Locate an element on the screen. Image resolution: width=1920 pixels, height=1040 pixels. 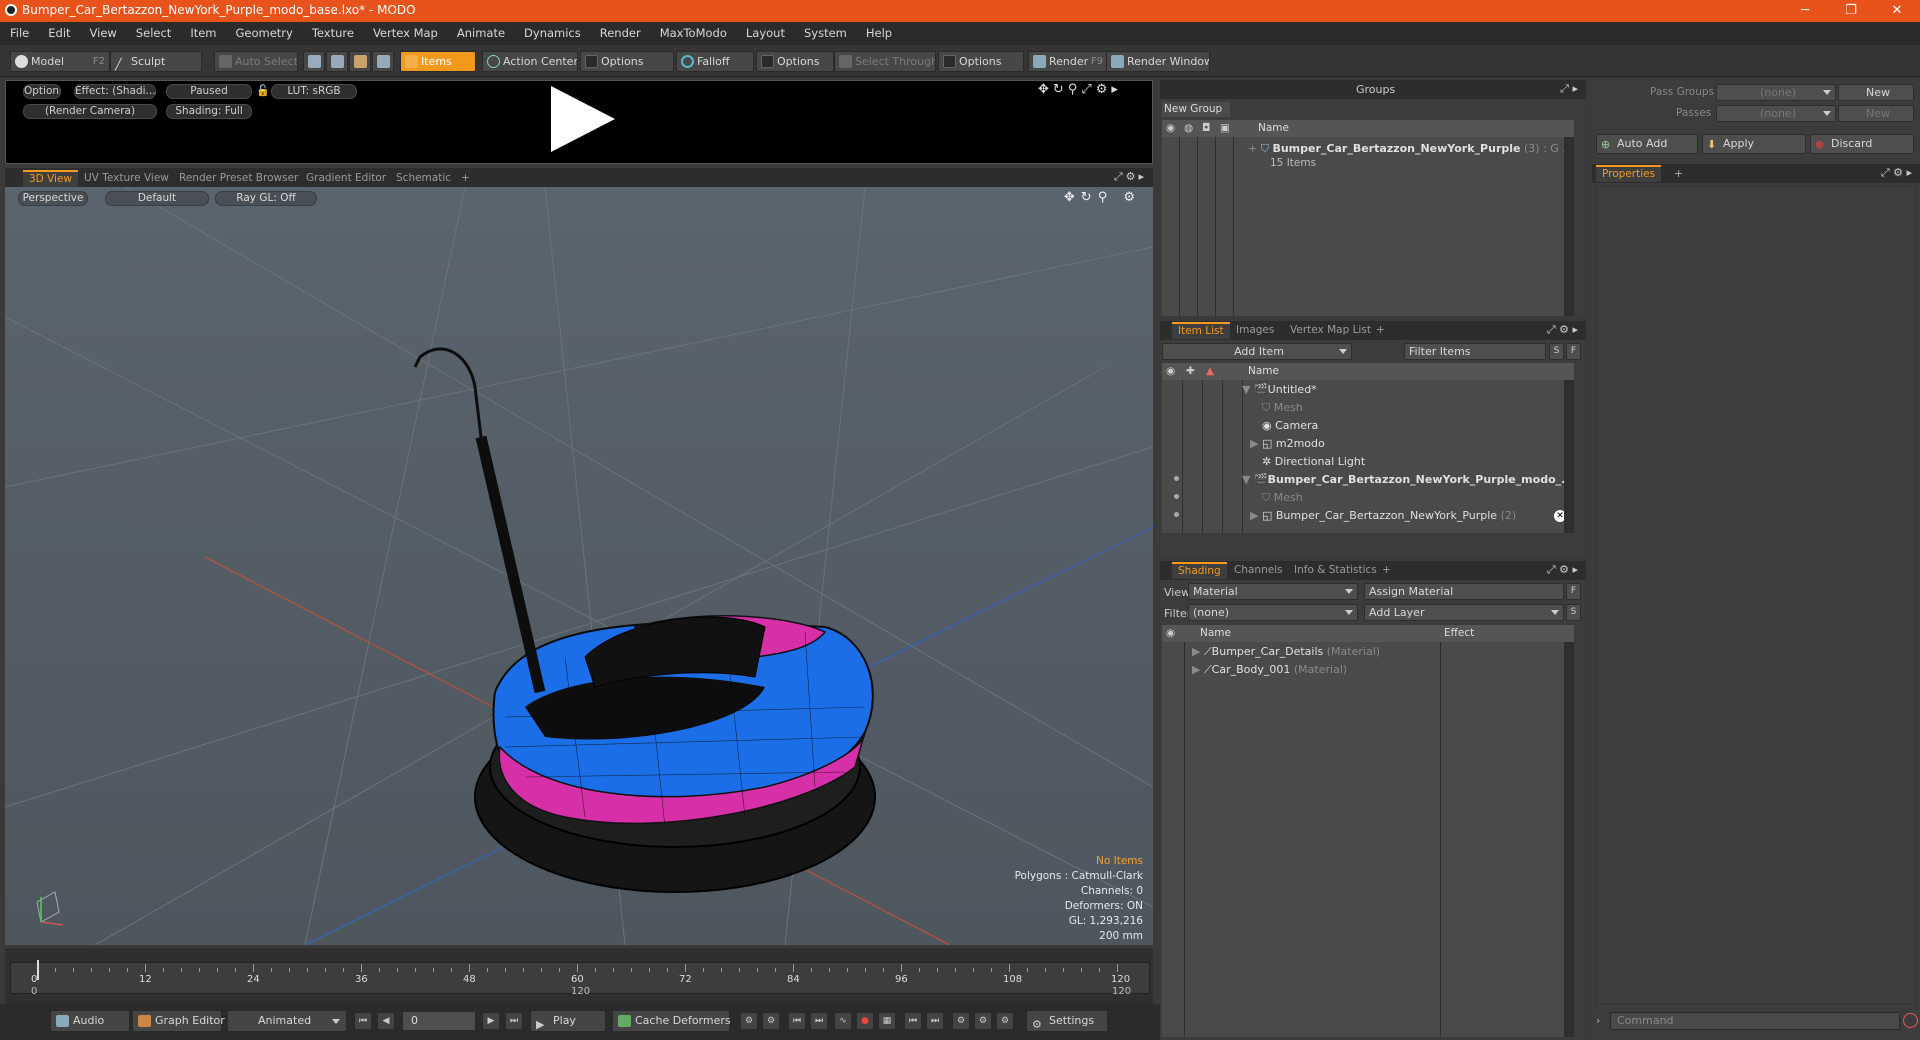
go-to-end-button: ⏭ is located at coordinates (514, 1021).